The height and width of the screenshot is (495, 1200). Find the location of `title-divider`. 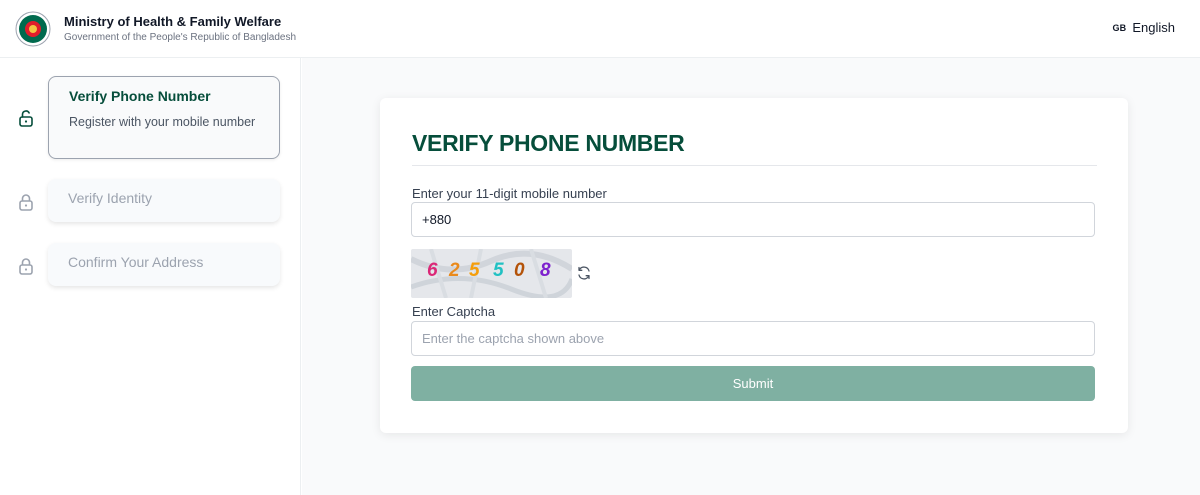

title-divider is located at coordinates (754, 165).